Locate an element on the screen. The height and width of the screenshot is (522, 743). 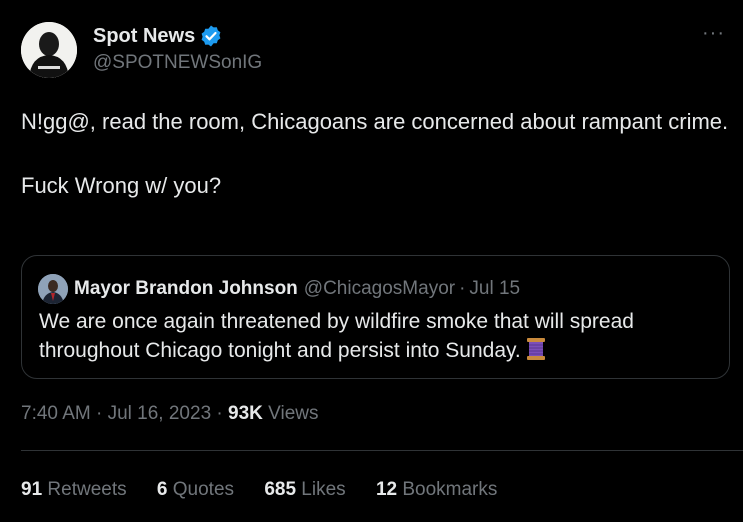
tweet-time: 7:40 AM is located at coordinates (56, 413).